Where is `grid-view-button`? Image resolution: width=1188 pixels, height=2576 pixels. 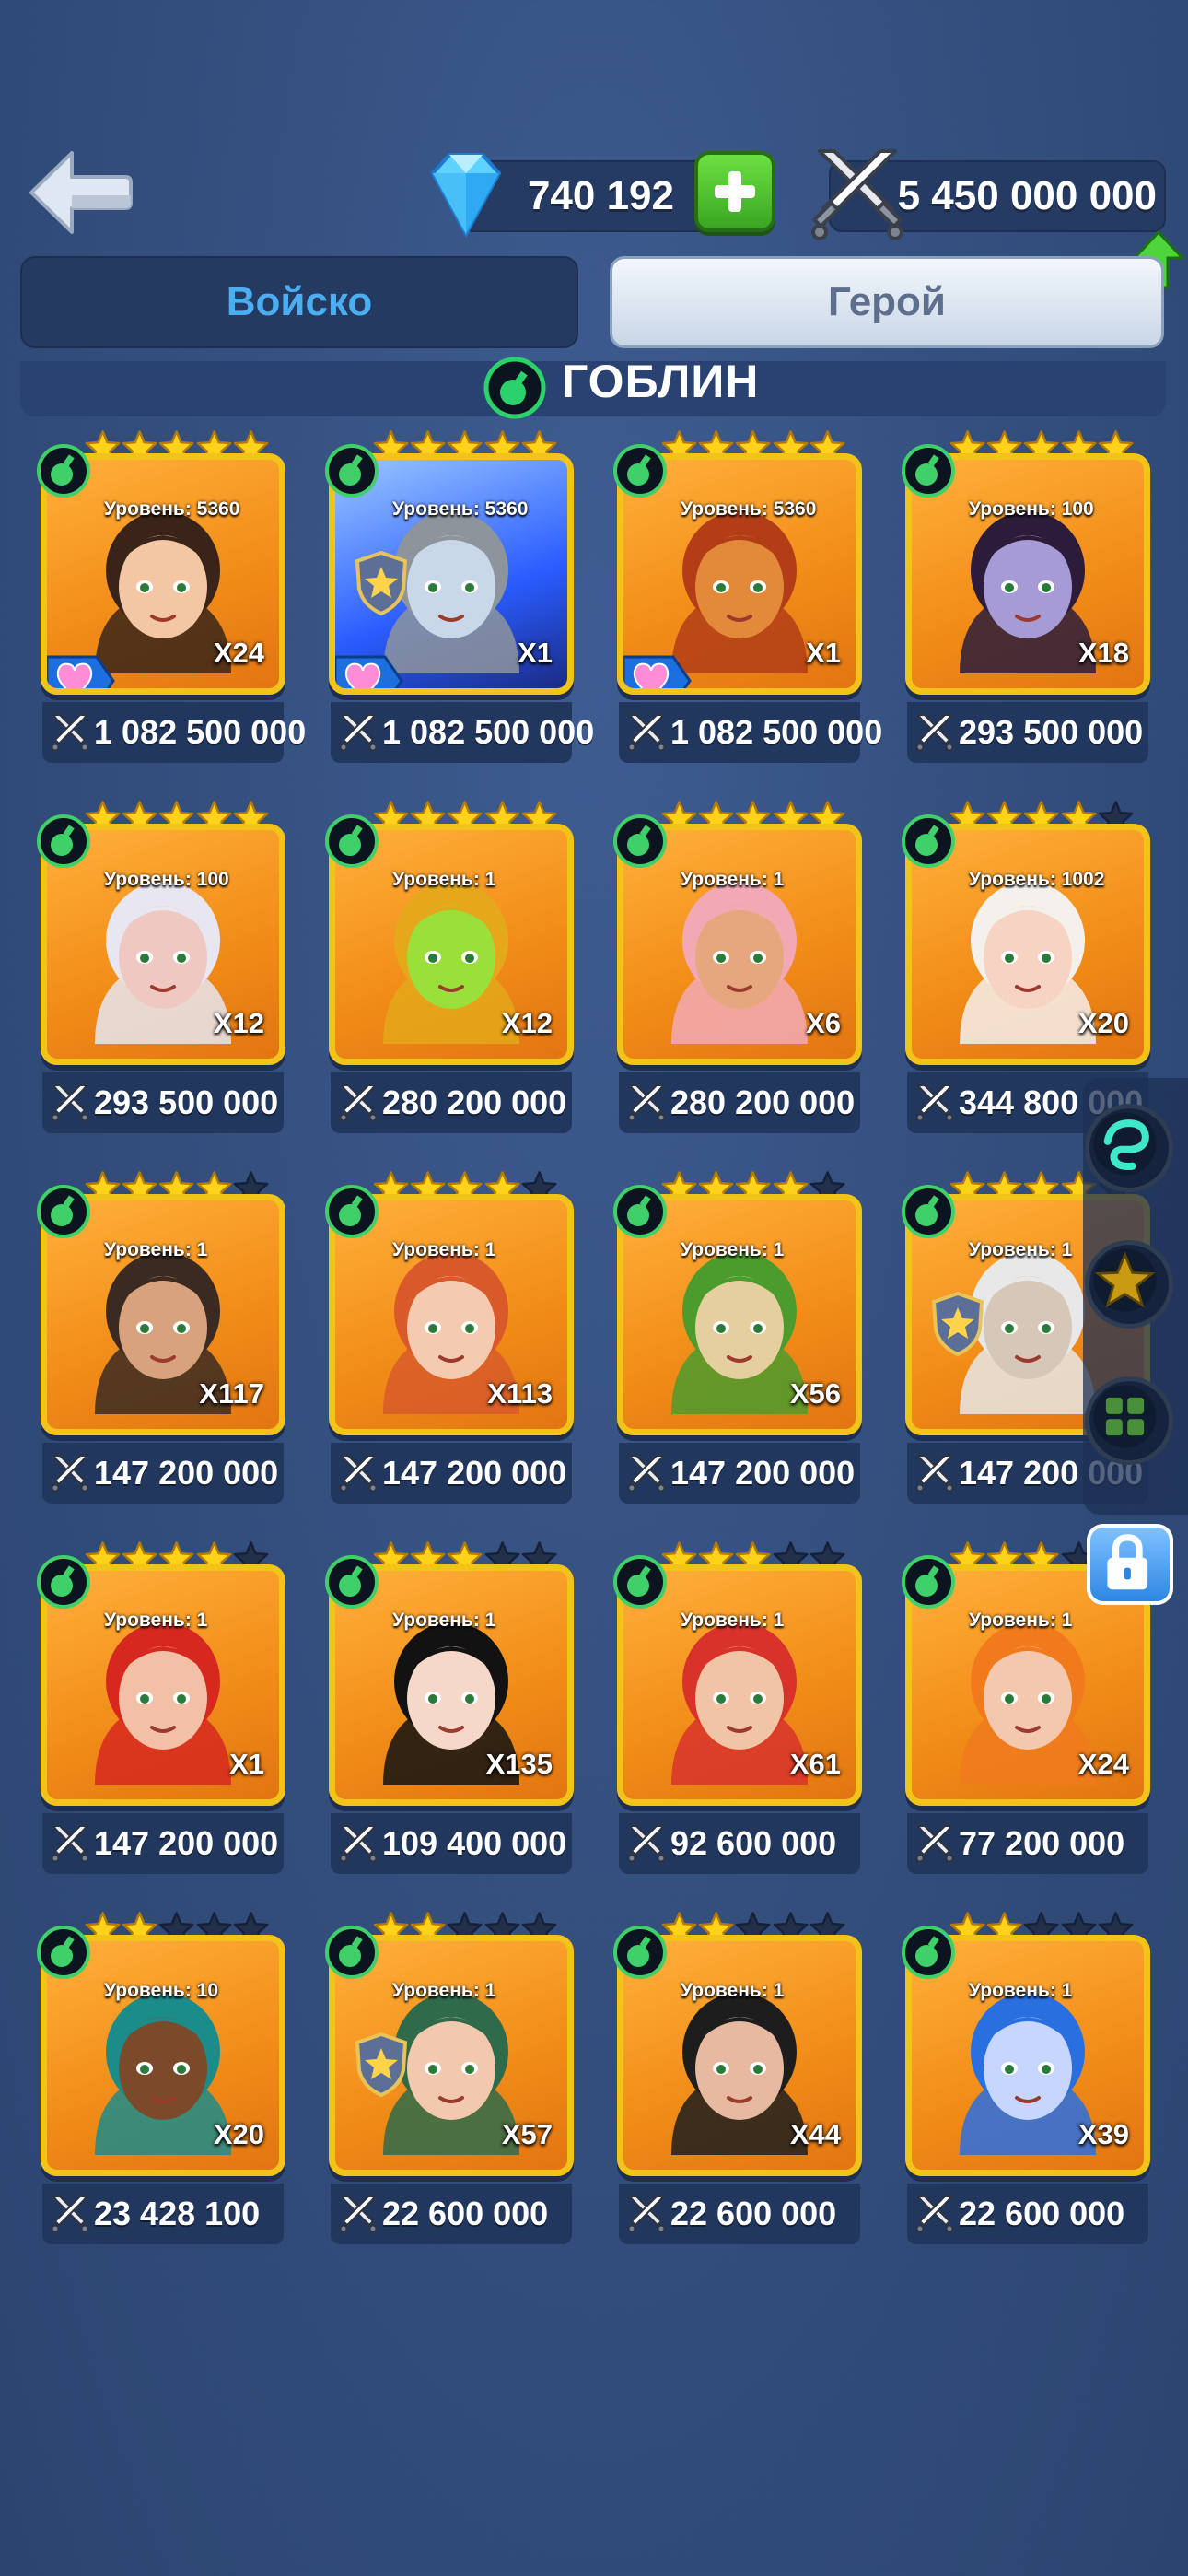
grid-view-button is located at coordinates (1129, 1420).